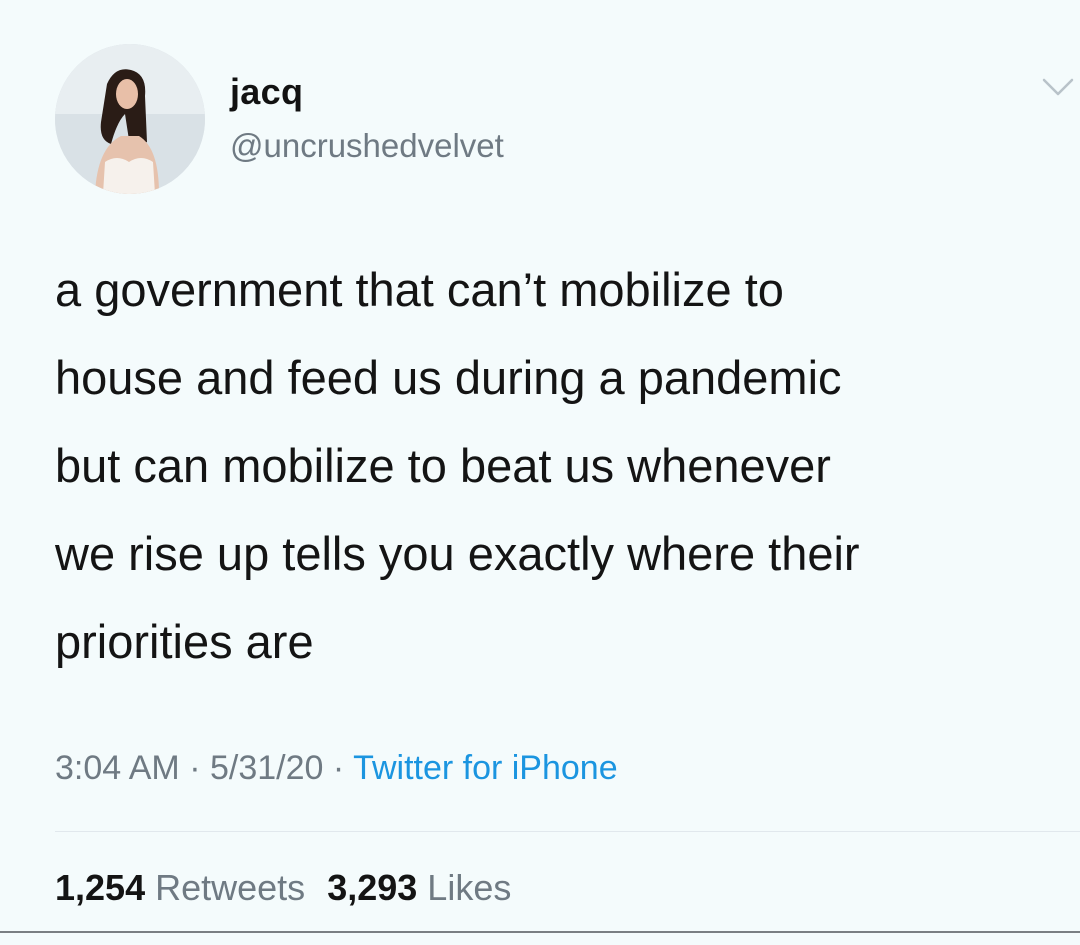  I want to click on engagement-stats: 1,254 Retweets 3,293 Likes, so click(283, 888).